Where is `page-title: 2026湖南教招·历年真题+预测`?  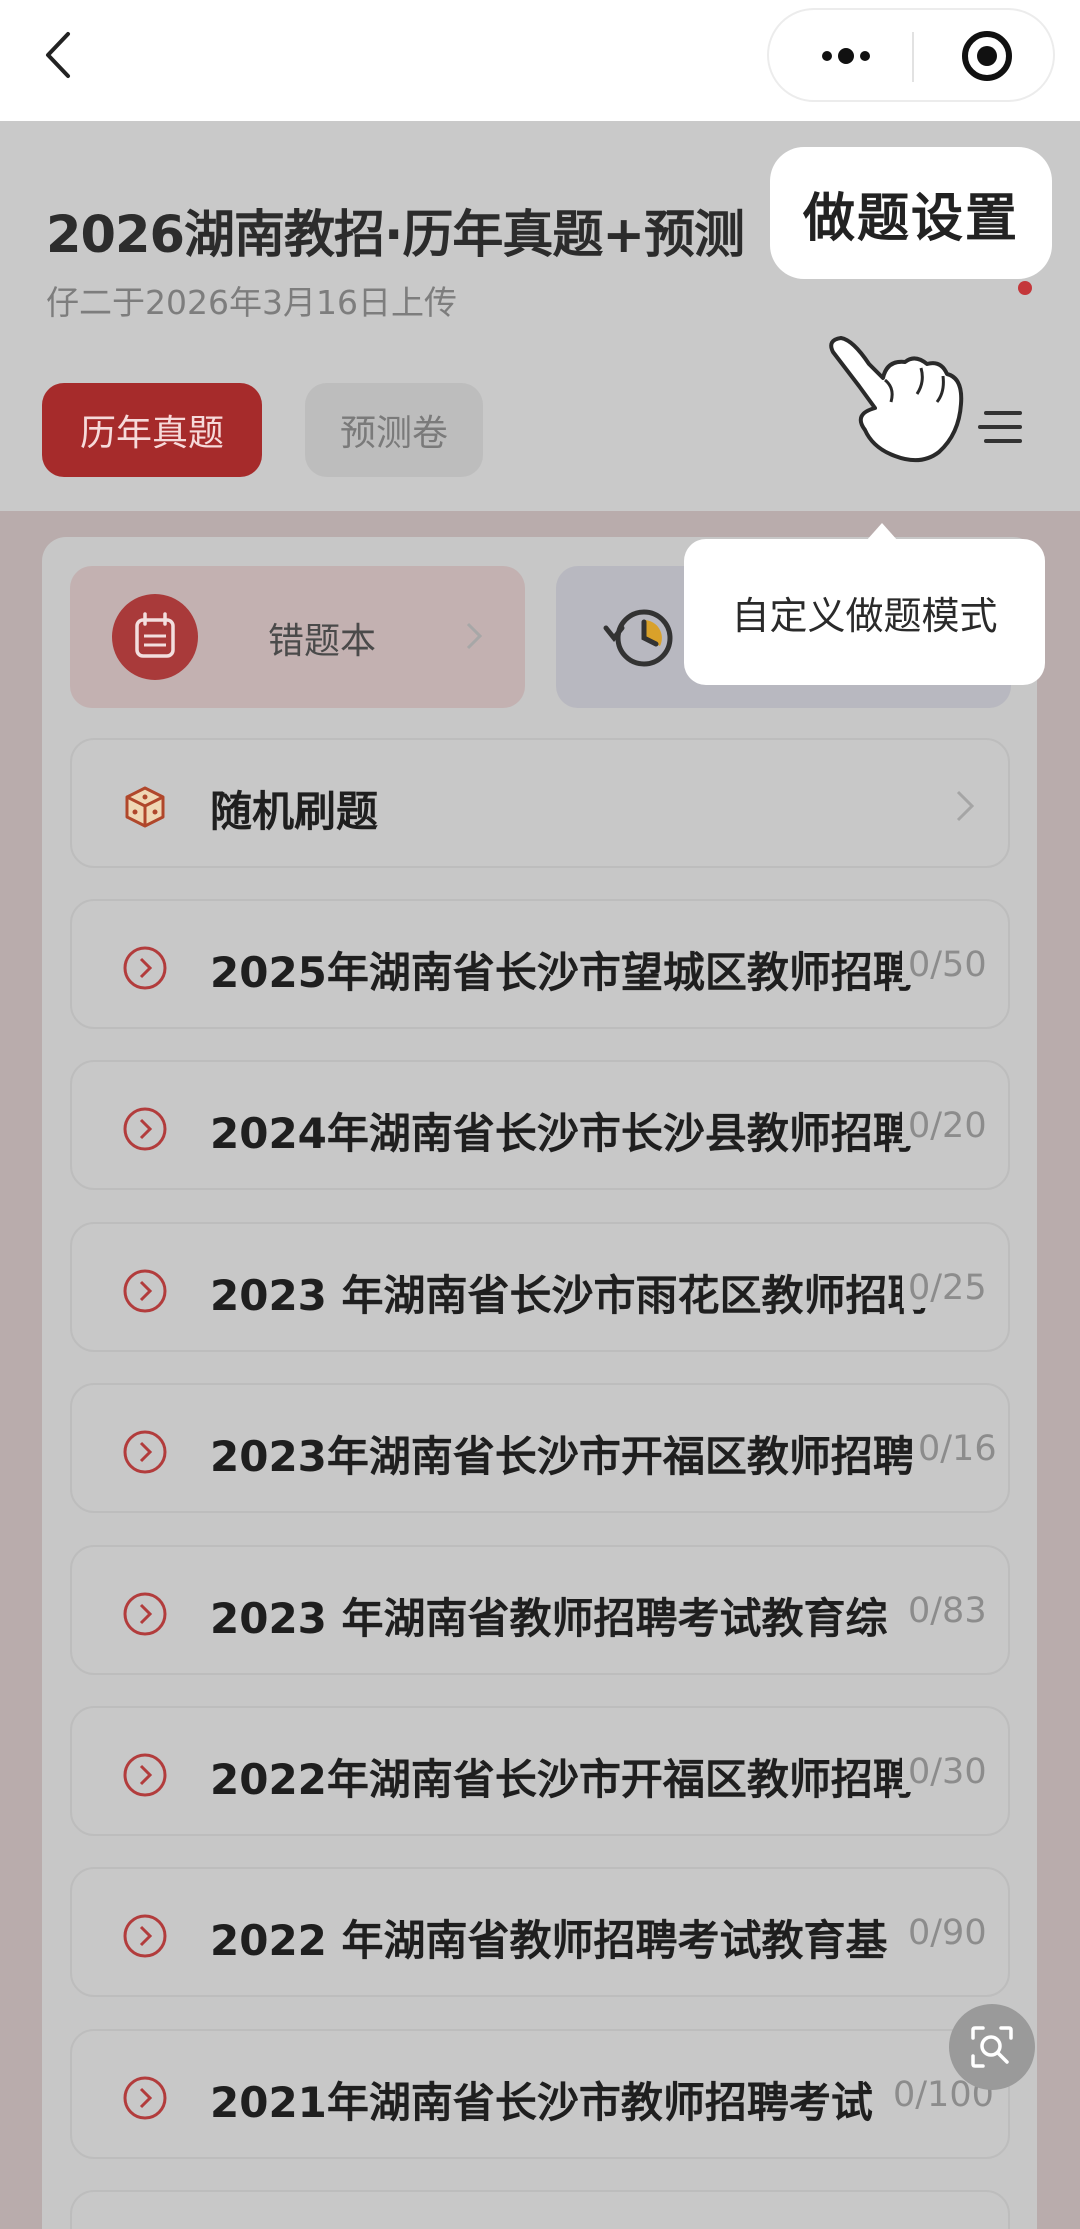
page-title: 2026湖南教招·历年真题+预测 is located at coordinates (395, 235).